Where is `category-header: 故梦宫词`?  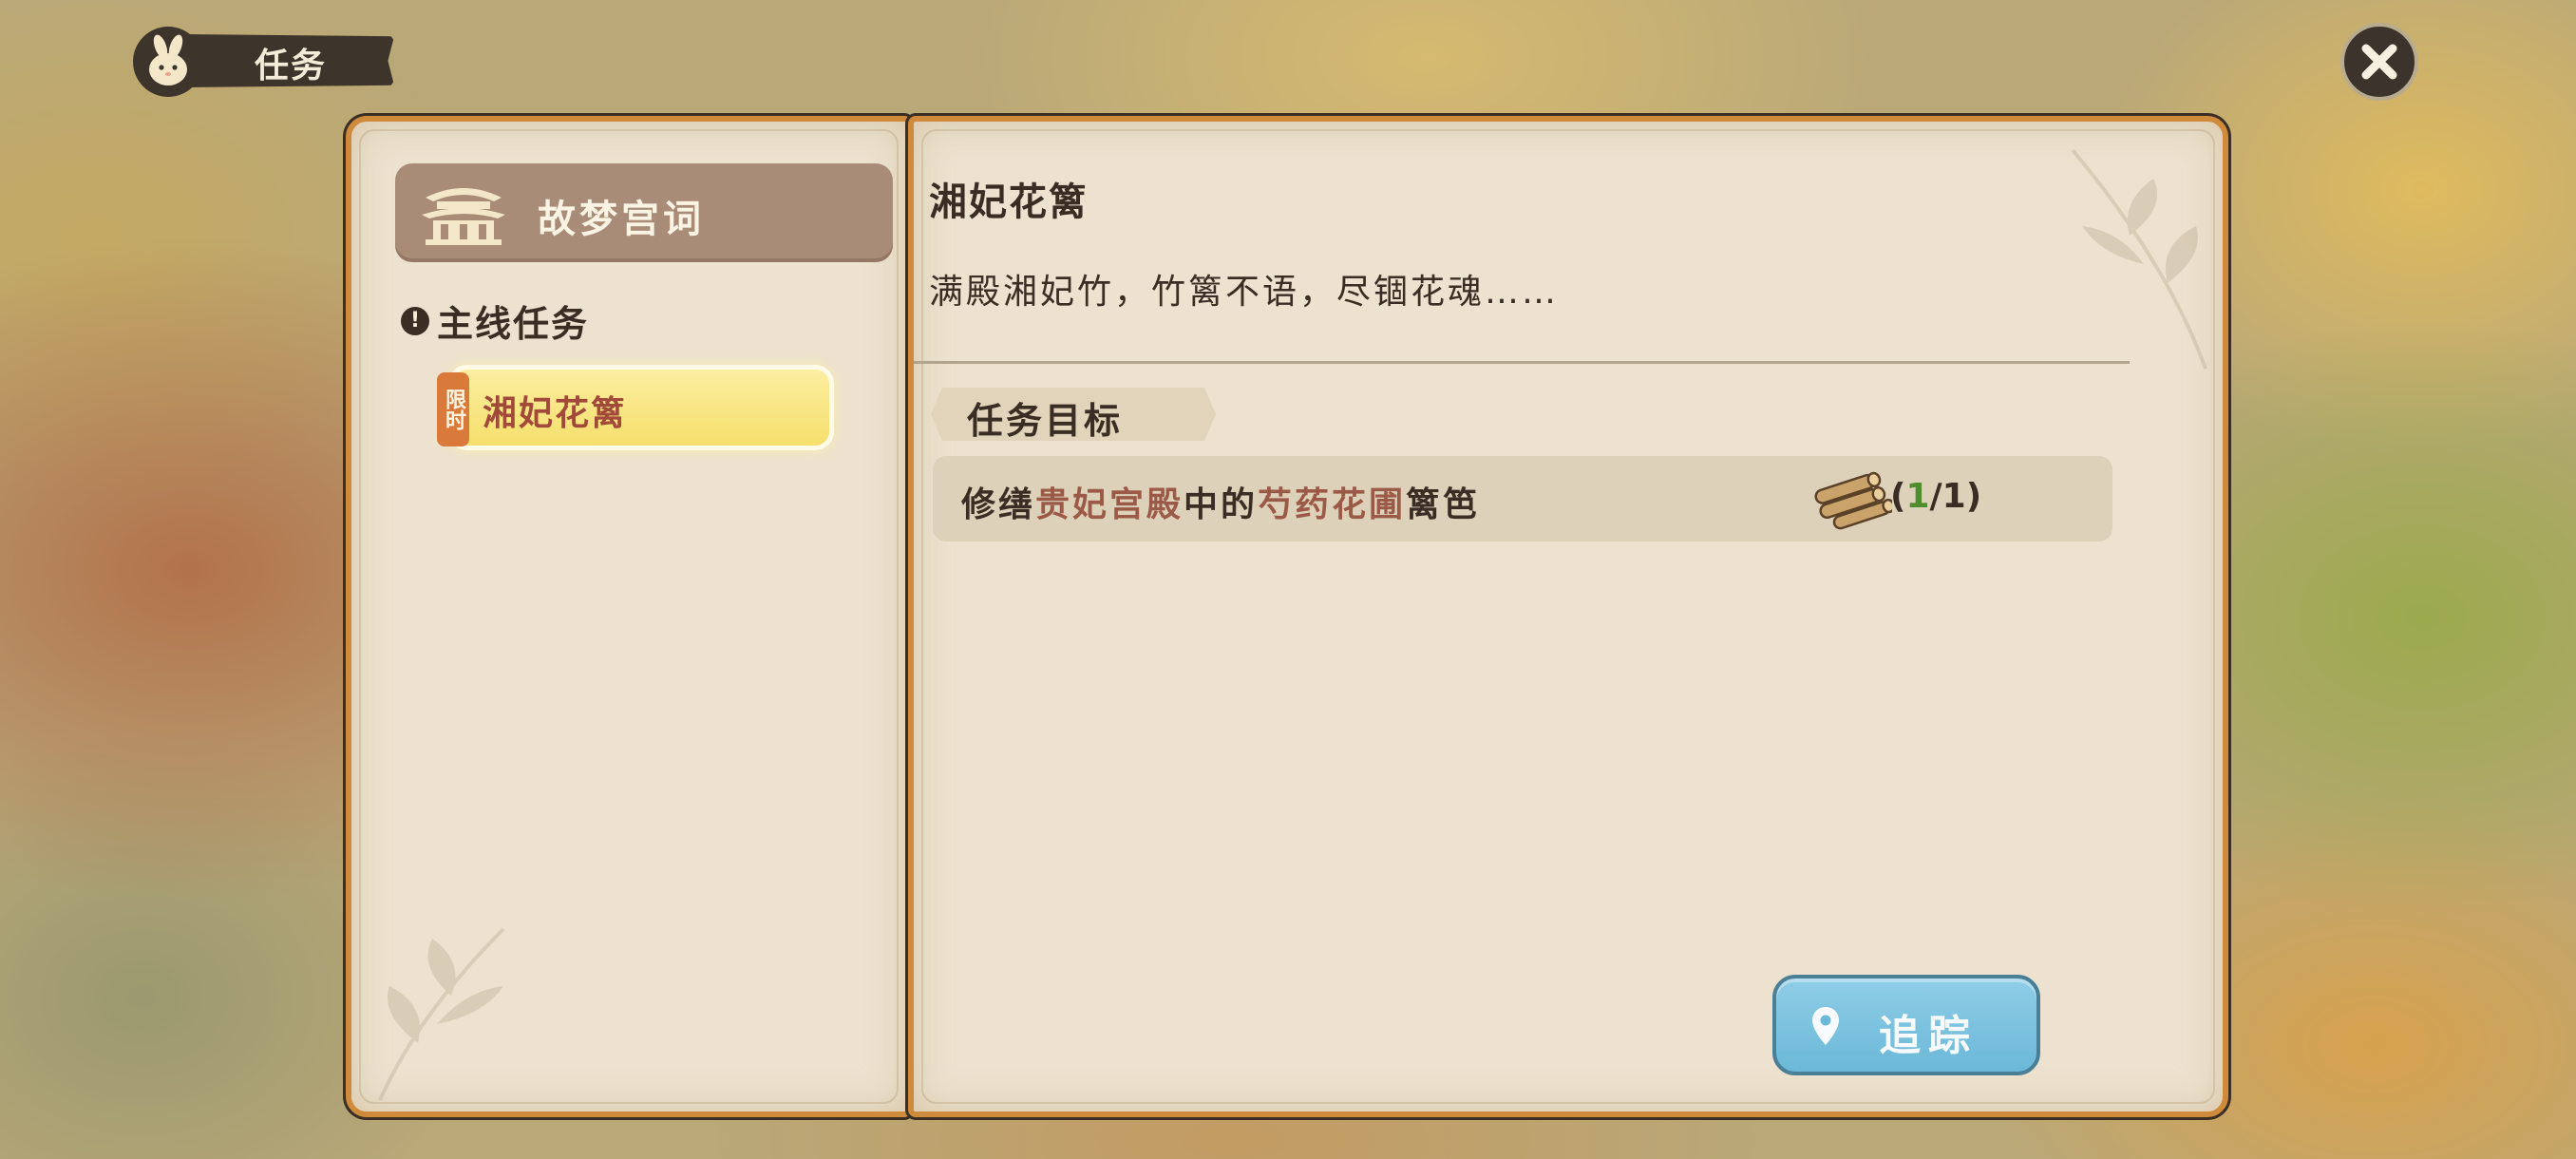
category-header: 故梦宫词 is located at coordinates (644, 212).